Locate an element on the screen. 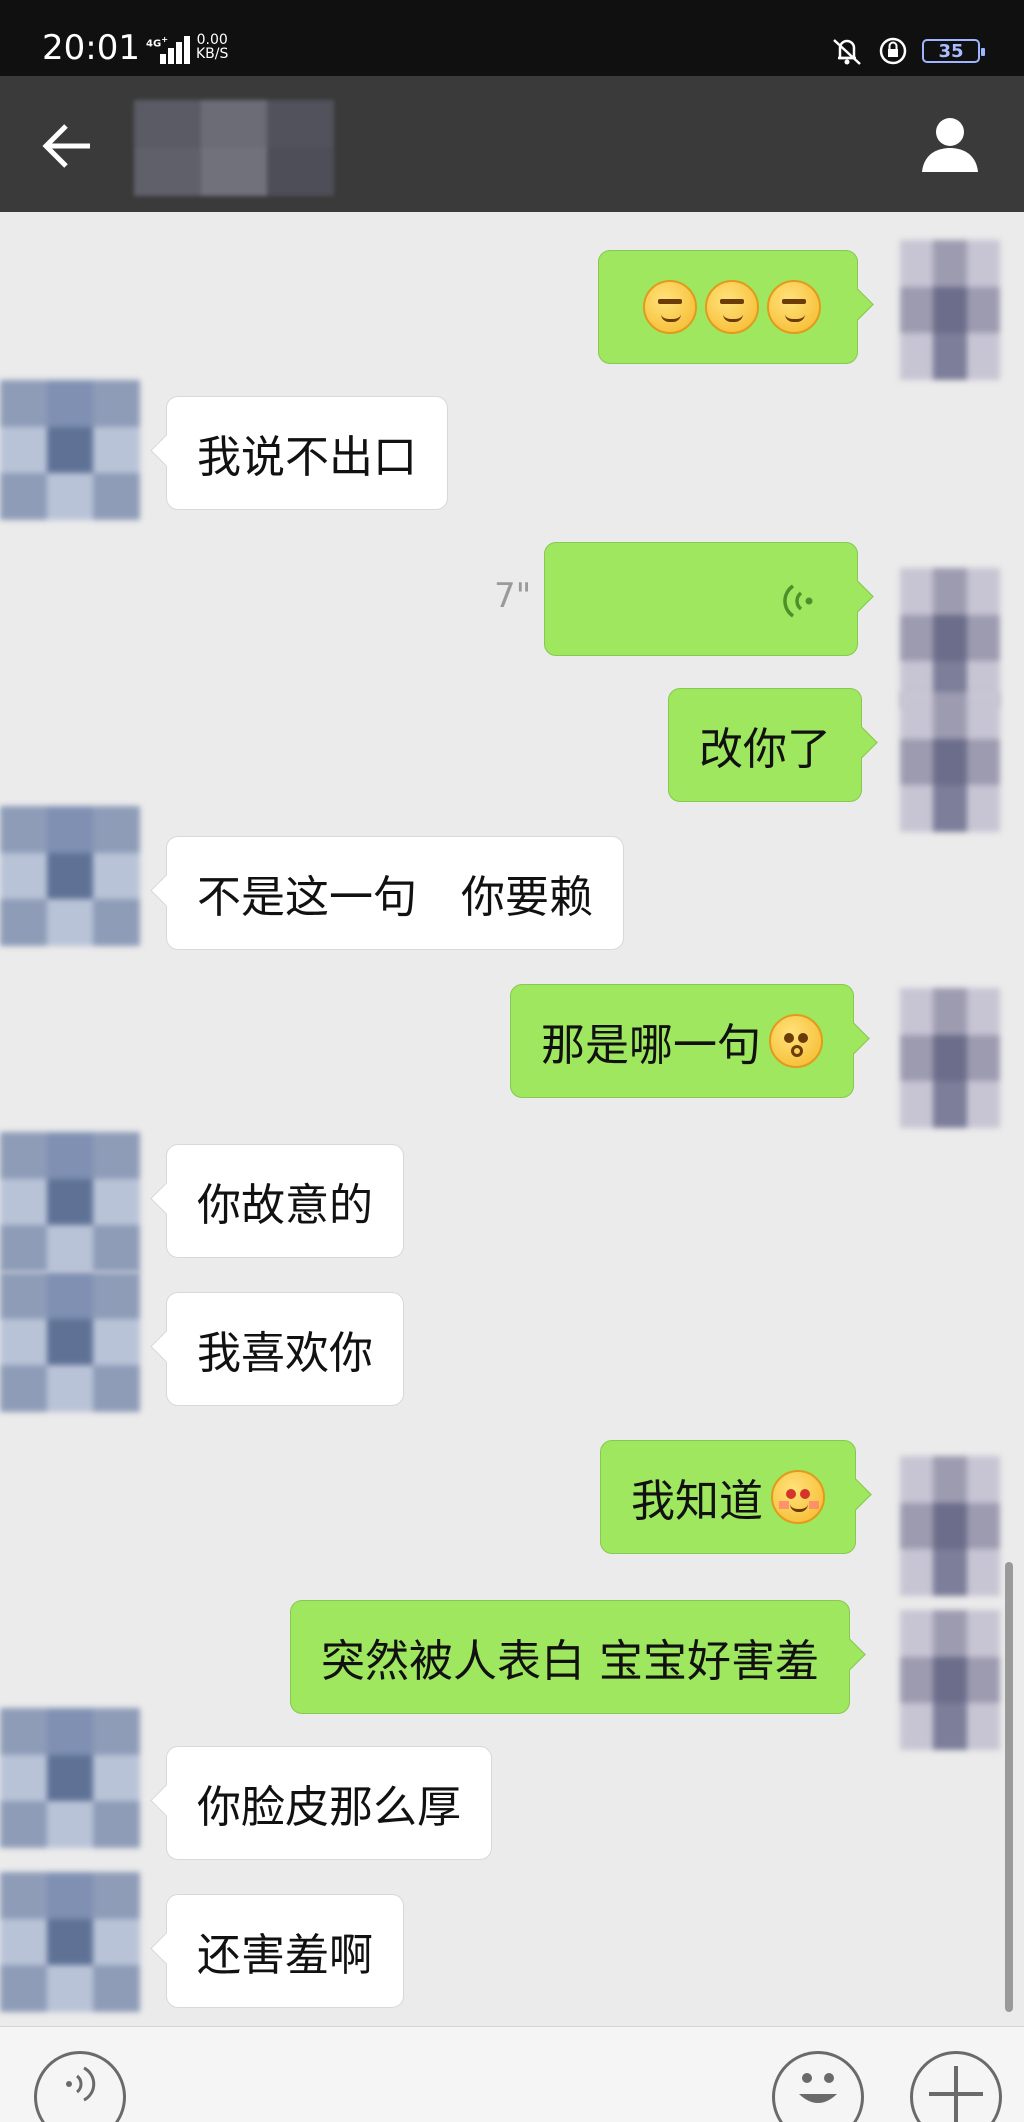 The height and width of the screenshot is (2122, 1024). message-text: 那是哪一句 is located at coordinates (651, 1045).